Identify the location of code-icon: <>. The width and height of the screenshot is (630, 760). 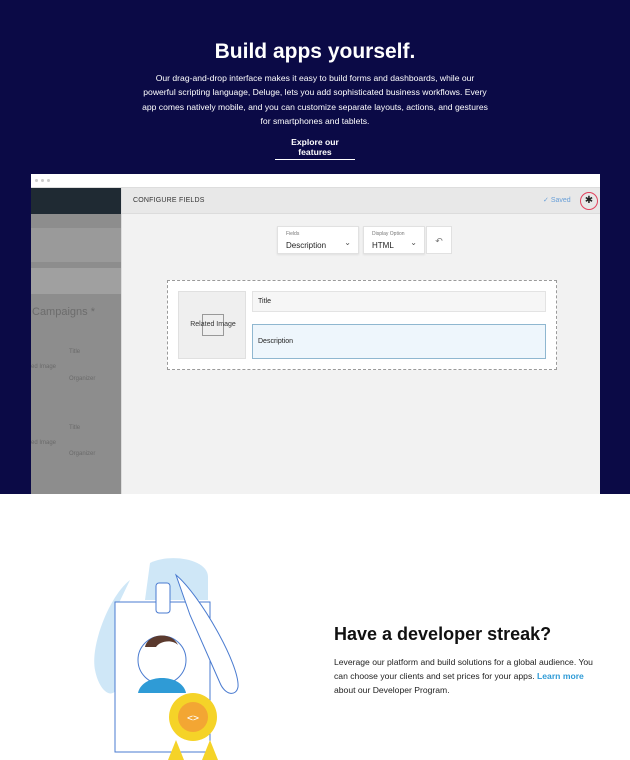
(193, 718).